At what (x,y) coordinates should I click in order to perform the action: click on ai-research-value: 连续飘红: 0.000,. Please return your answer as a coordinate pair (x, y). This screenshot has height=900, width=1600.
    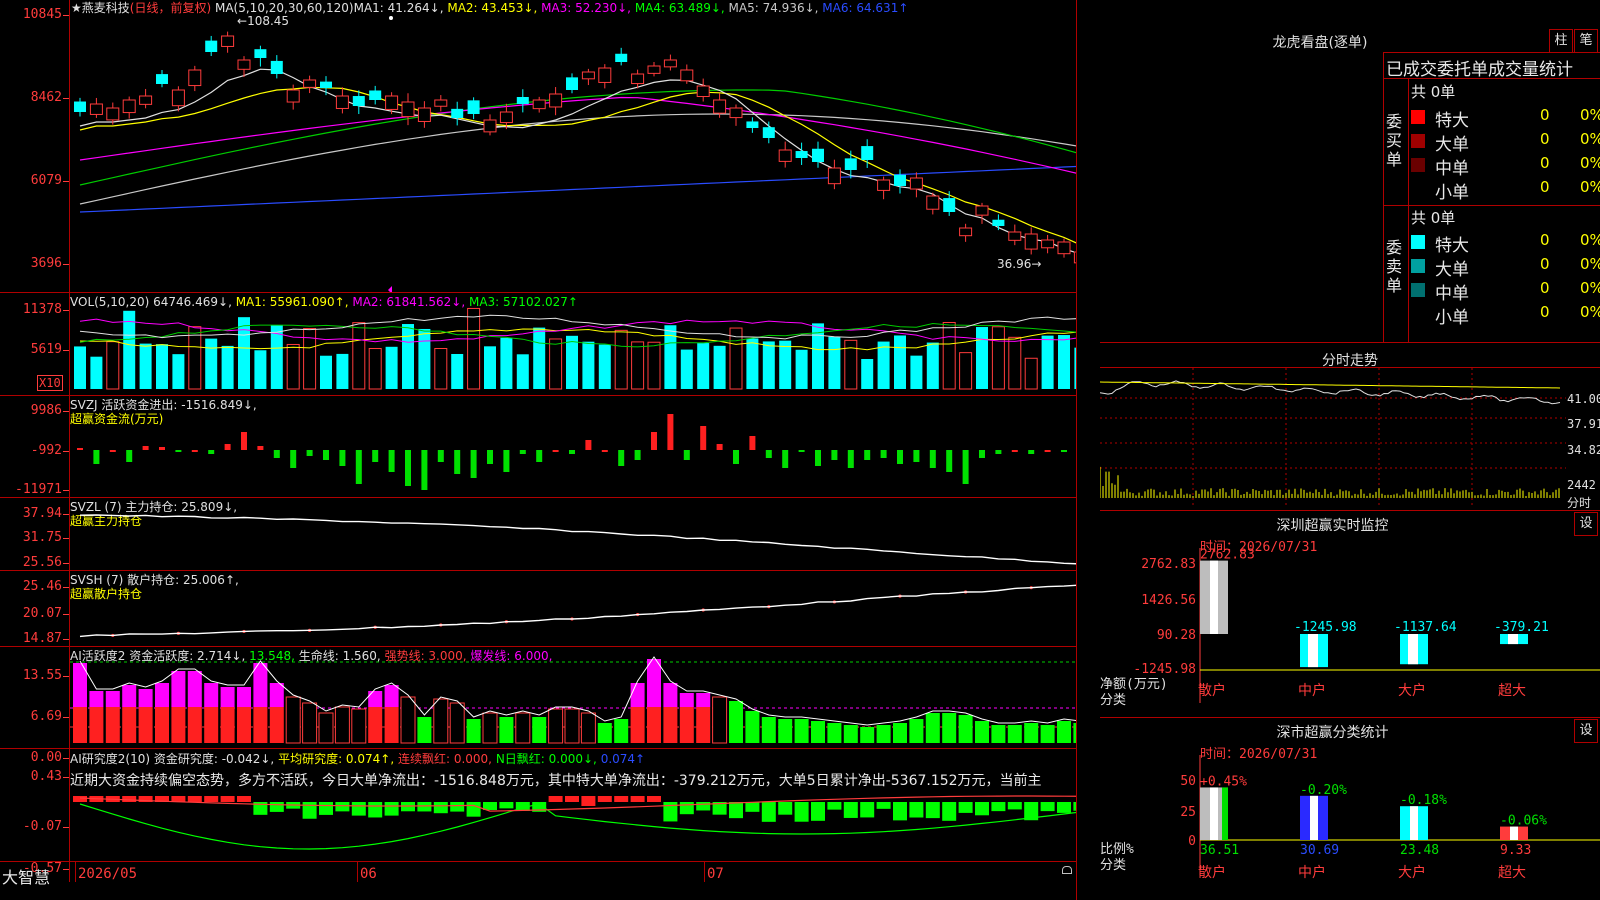
    Looking at the image, I should click on (446, 759).